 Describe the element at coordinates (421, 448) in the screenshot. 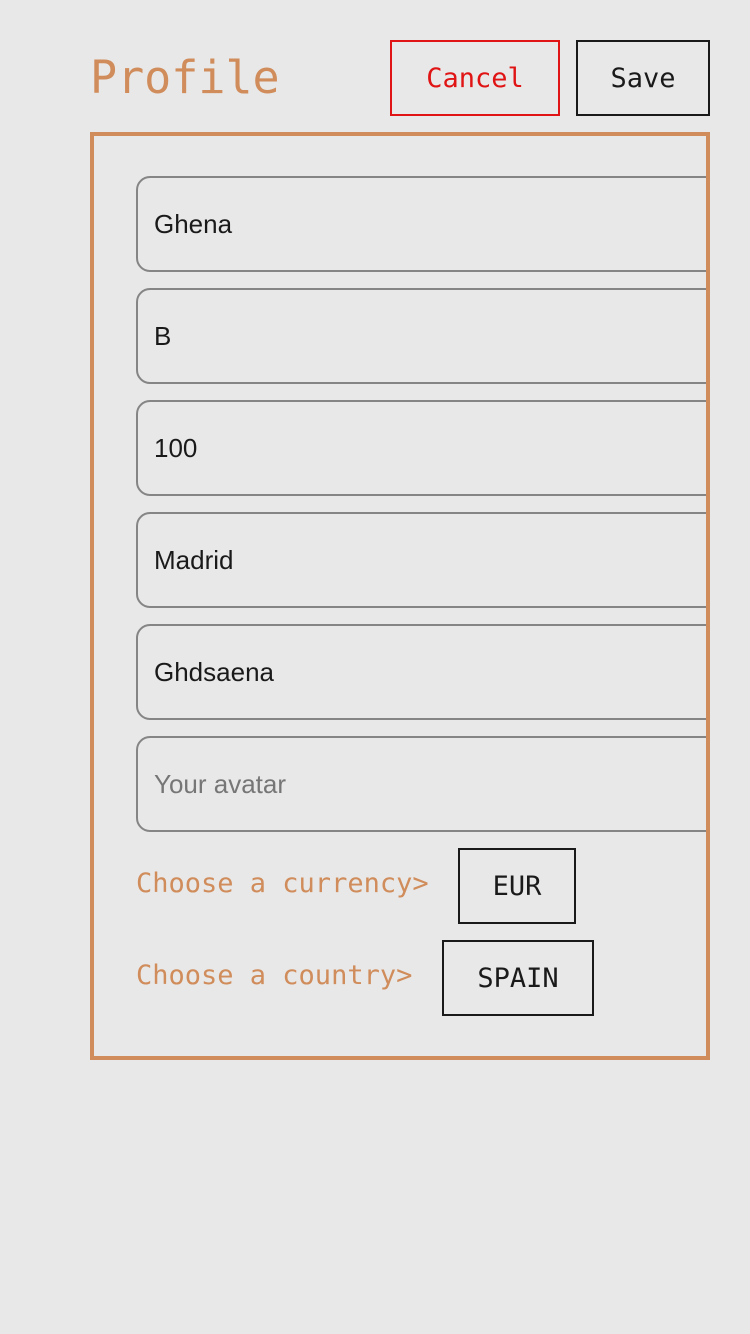

I see `age-field` at that location.